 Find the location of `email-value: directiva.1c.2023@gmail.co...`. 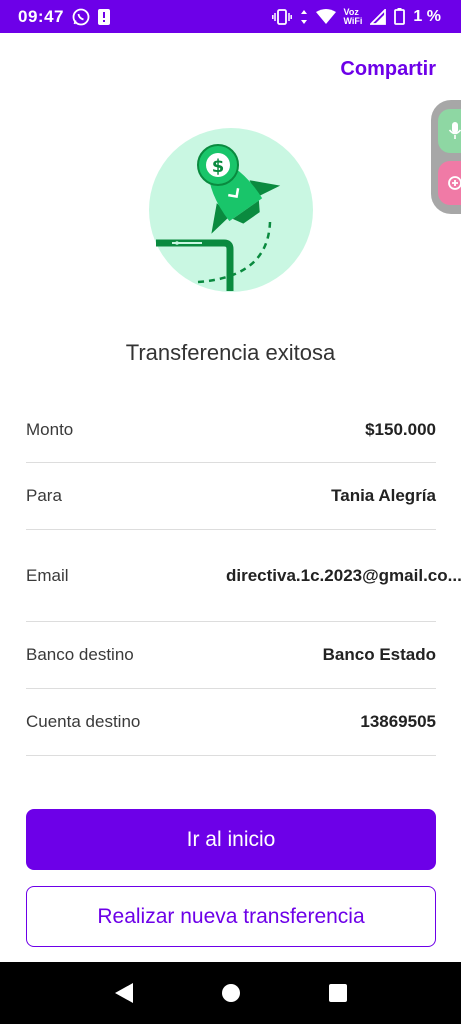

email-value: directiva.1c.2023@gmail.co... is located at coordinates (343, 575).